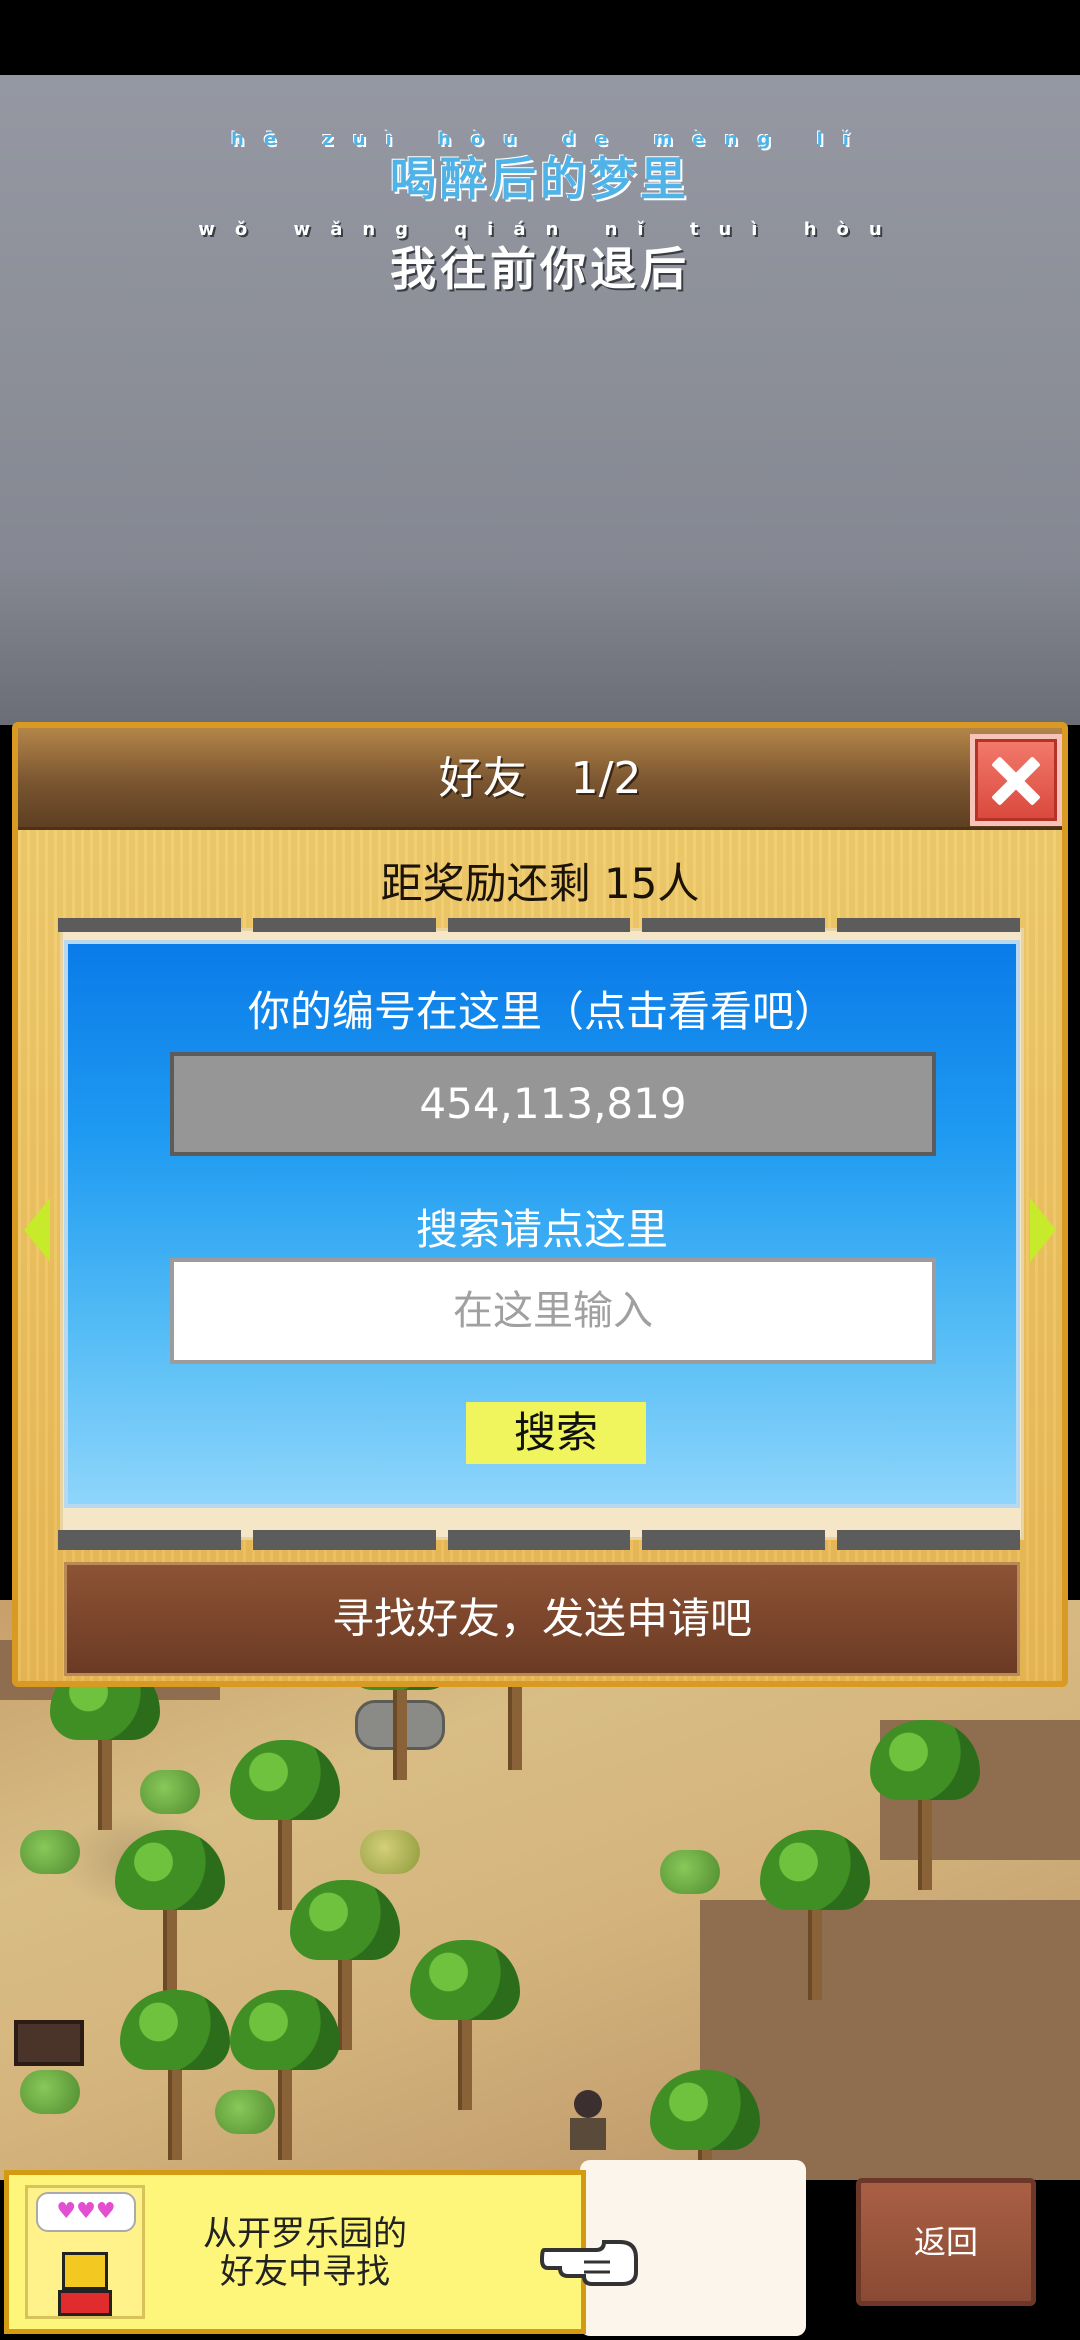 The height and width of the screenshot is (2340, 1080). I want to click on lyric-line-2: wǒ wǎng qián nǐ tuì hòu 我往前你退后, so click(540, 257).